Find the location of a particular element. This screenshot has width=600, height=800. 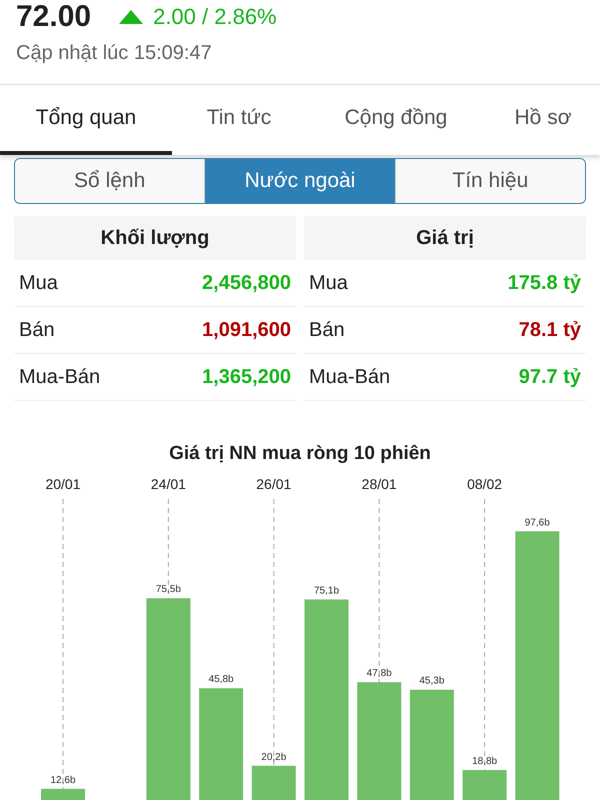

row-value: 97.7 tỷ is located at coordinates (549, 377).